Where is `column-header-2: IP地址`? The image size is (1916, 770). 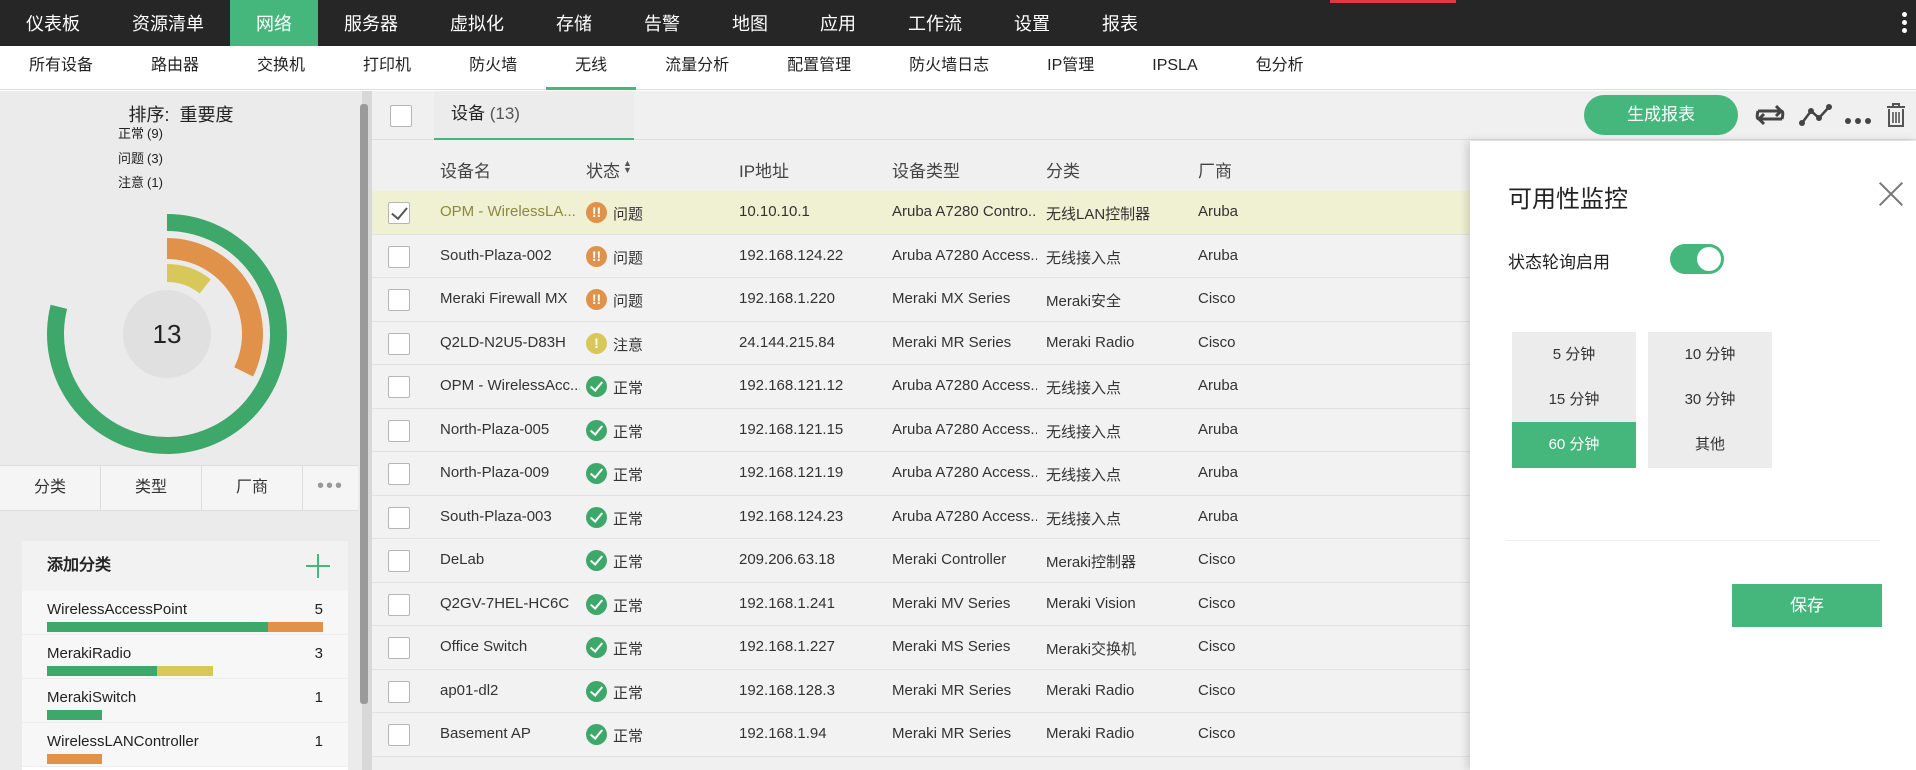 column-header-2: IP地址 is located at coordinates (764, 169).